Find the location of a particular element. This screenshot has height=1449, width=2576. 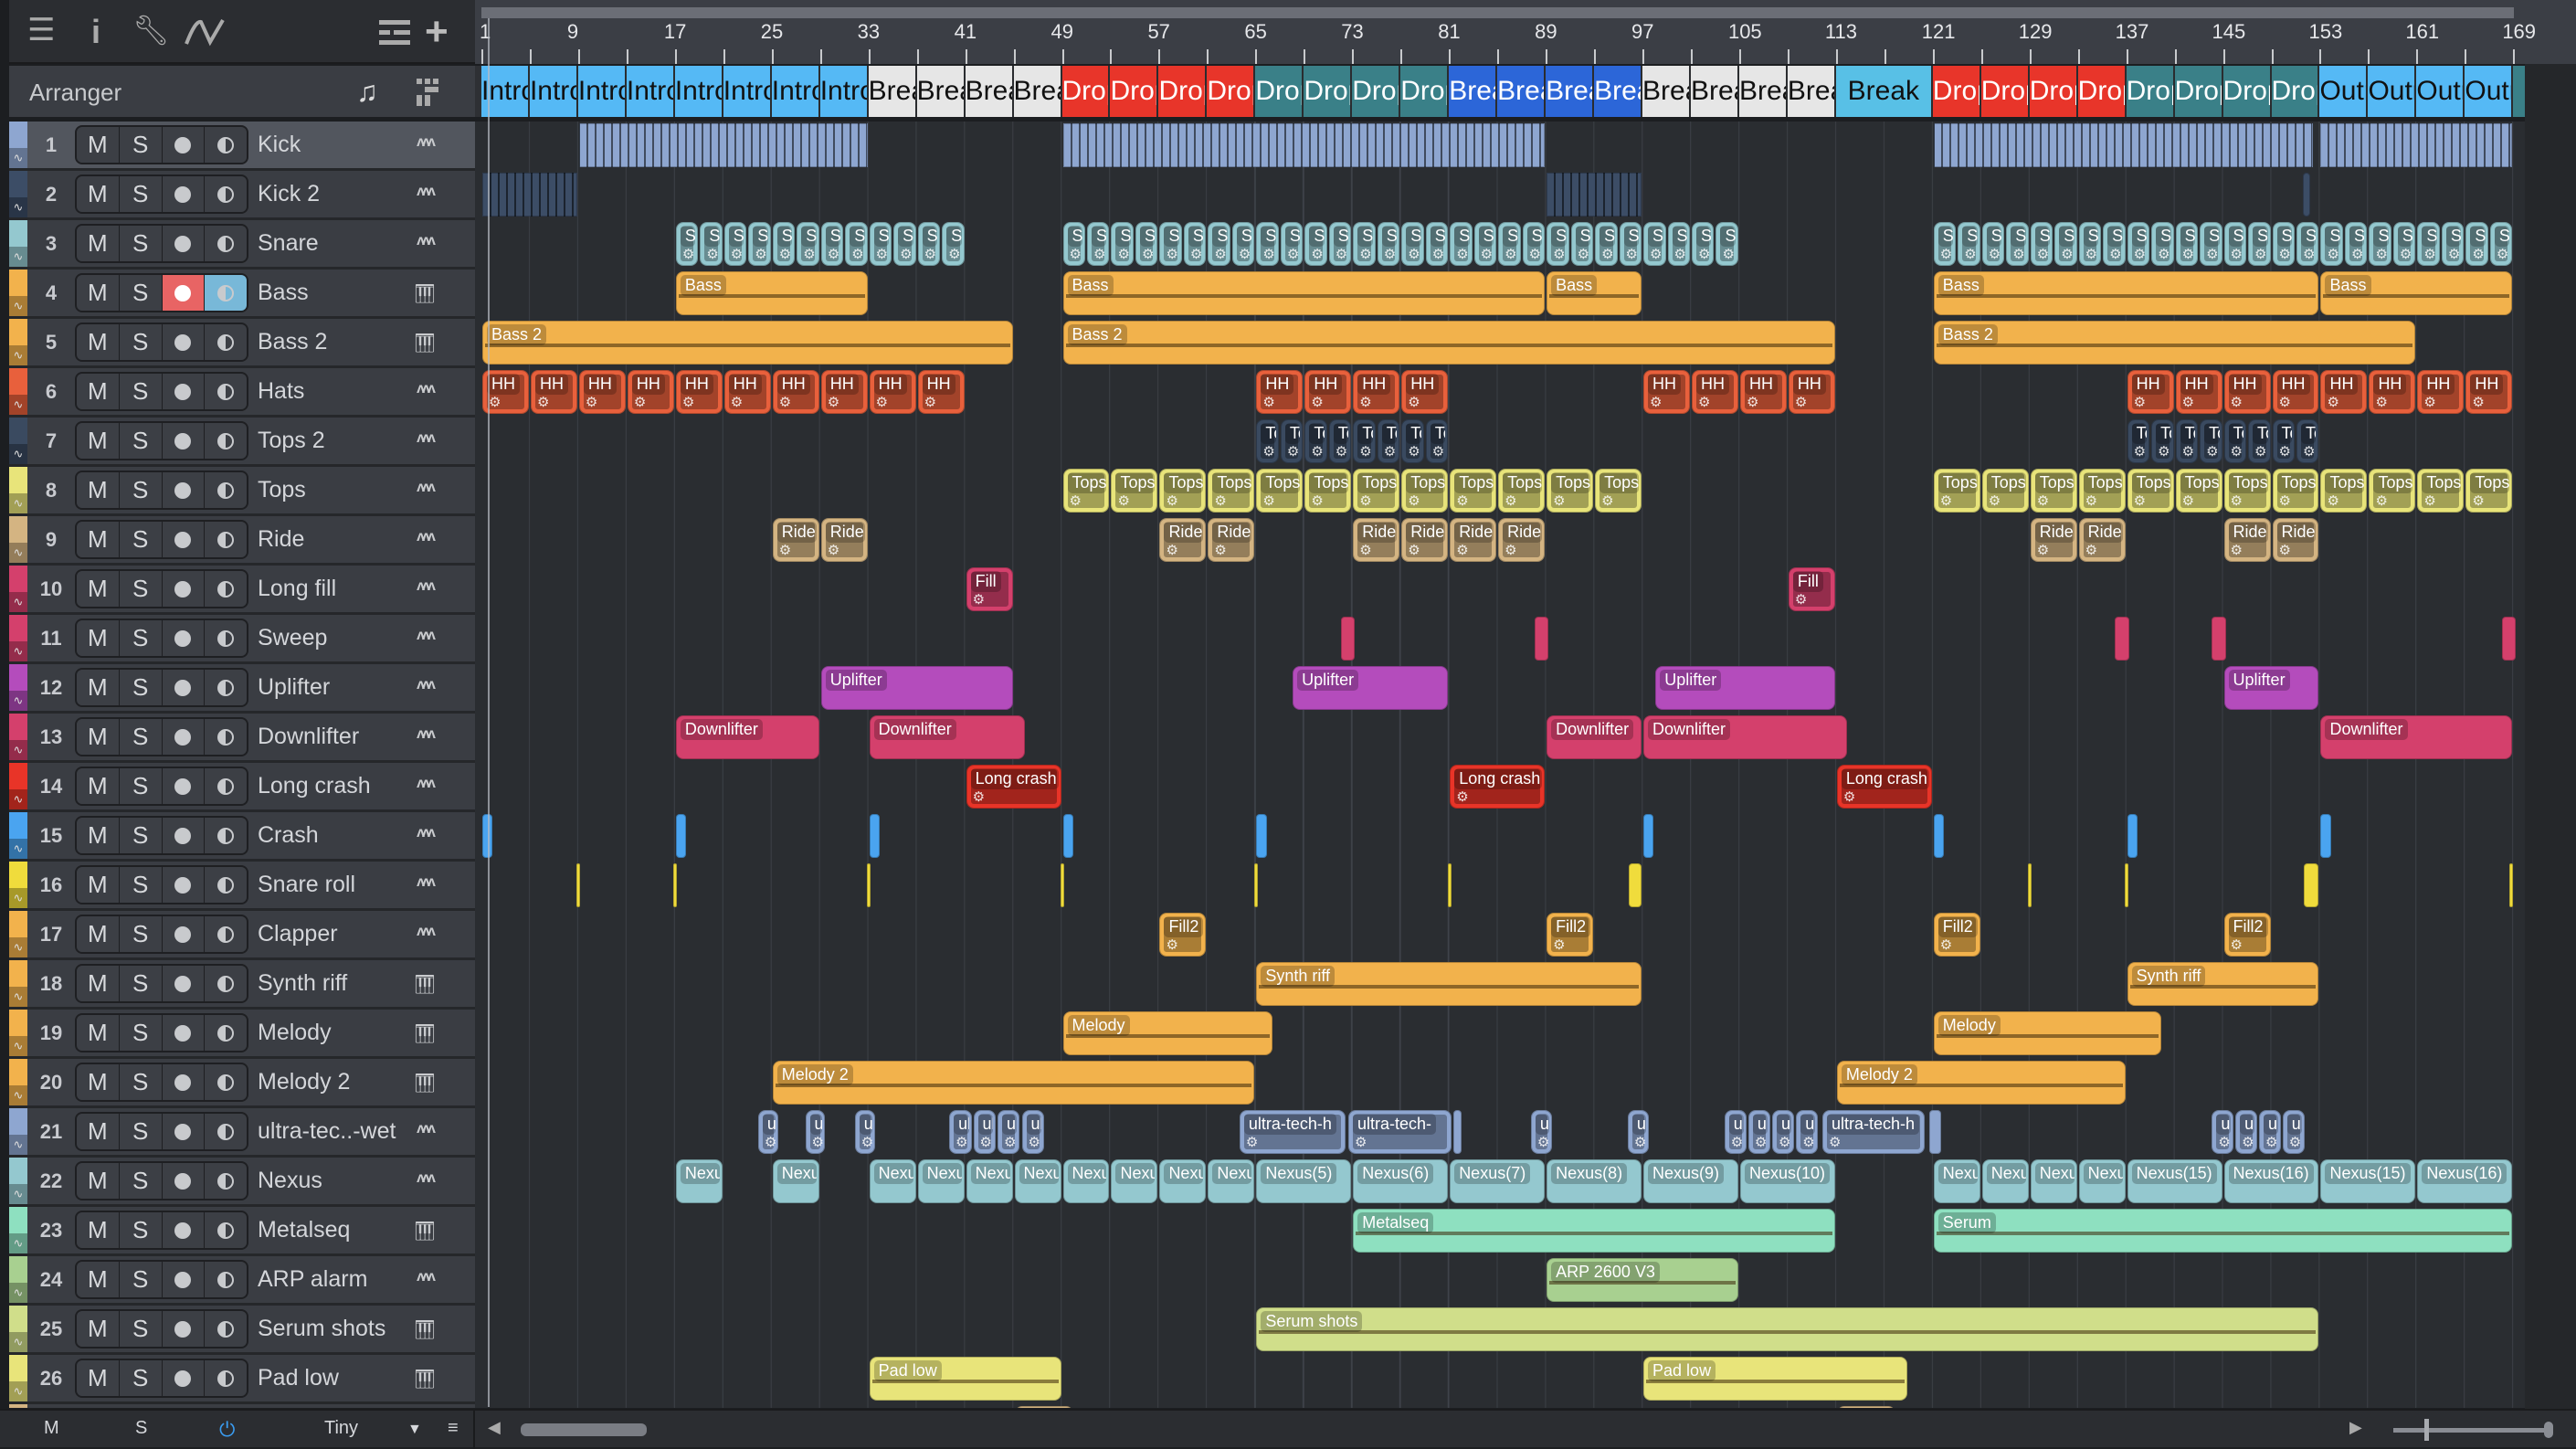

clip: Ride ⚙ is located at coordinates (844, 540).